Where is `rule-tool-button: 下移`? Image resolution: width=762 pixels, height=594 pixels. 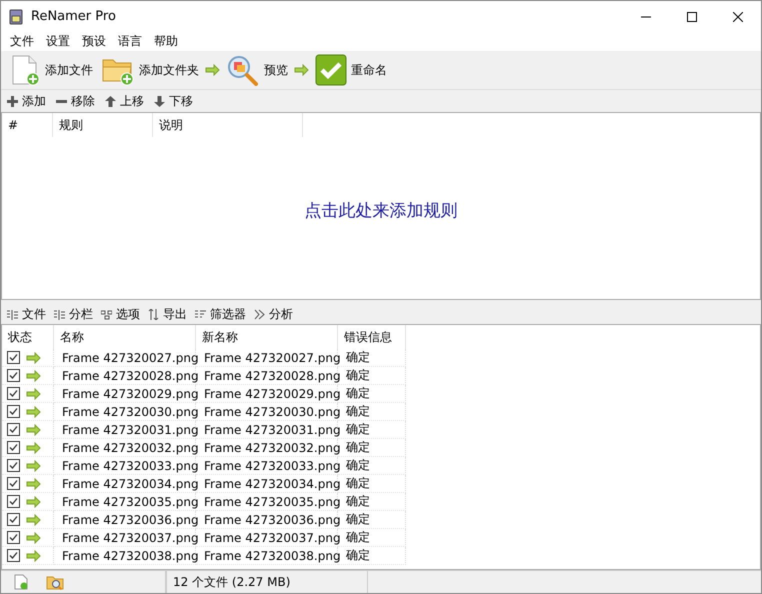
rule-tool-button: 下移 is located at coordinates (173, 101).